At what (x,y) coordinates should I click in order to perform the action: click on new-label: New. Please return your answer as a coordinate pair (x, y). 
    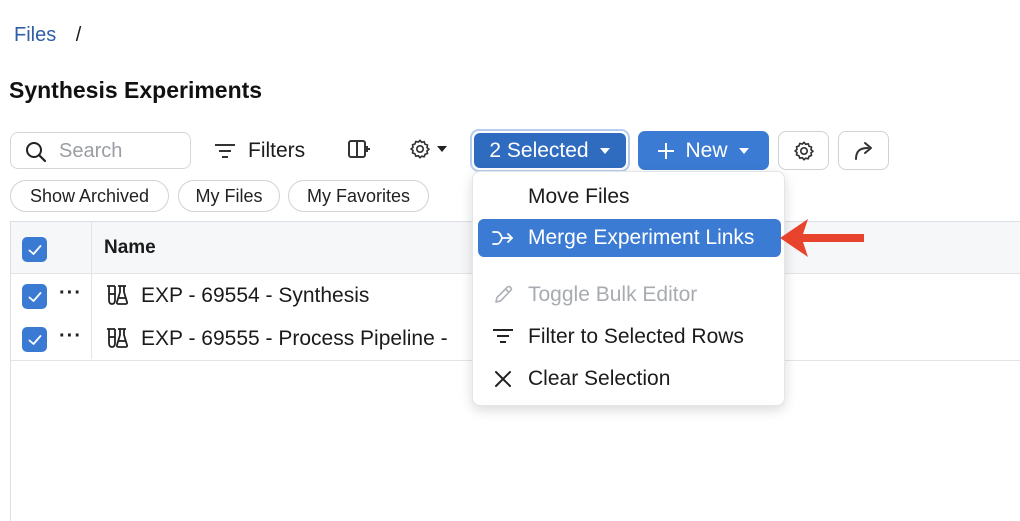
    Looking at the image, I should click on (706, 150).